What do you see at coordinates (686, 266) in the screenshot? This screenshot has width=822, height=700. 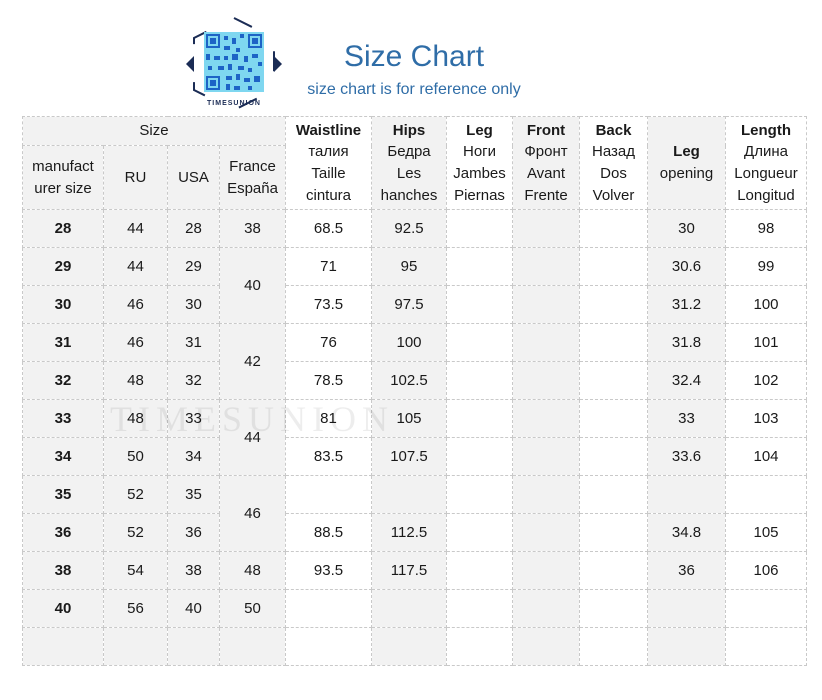 I see `opening-cell: 30.6` at bounding box center [686, 266].